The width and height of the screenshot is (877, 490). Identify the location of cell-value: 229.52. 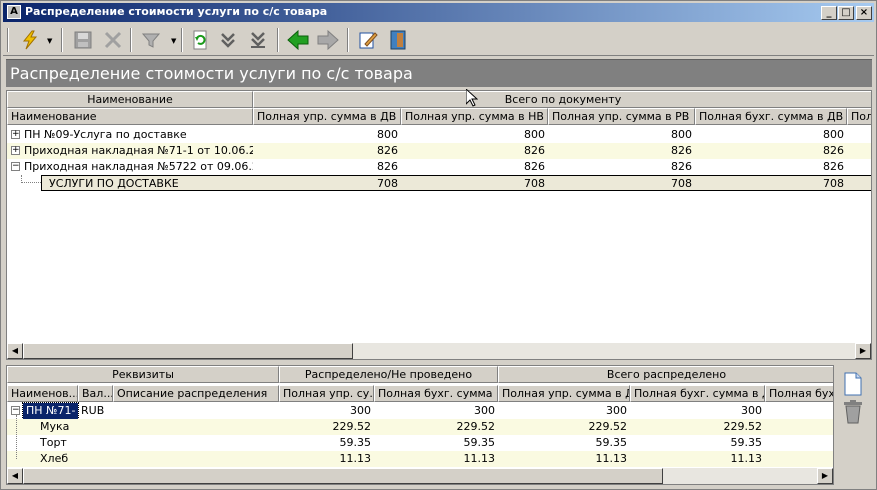
(476, 426).